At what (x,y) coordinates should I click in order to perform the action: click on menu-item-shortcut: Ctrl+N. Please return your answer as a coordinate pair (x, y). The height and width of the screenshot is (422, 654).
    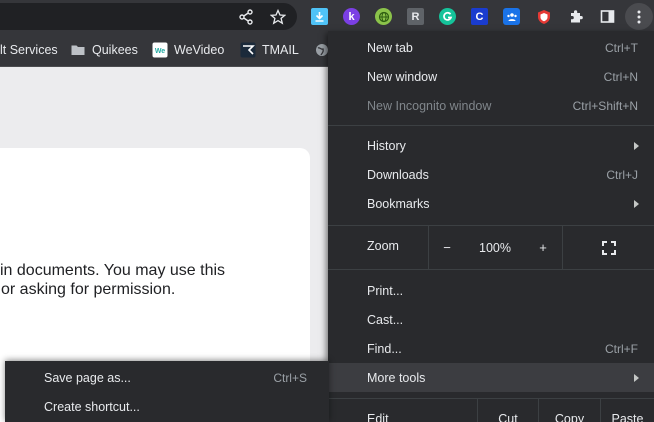
    Looking at the image, I should click on (620, 76).